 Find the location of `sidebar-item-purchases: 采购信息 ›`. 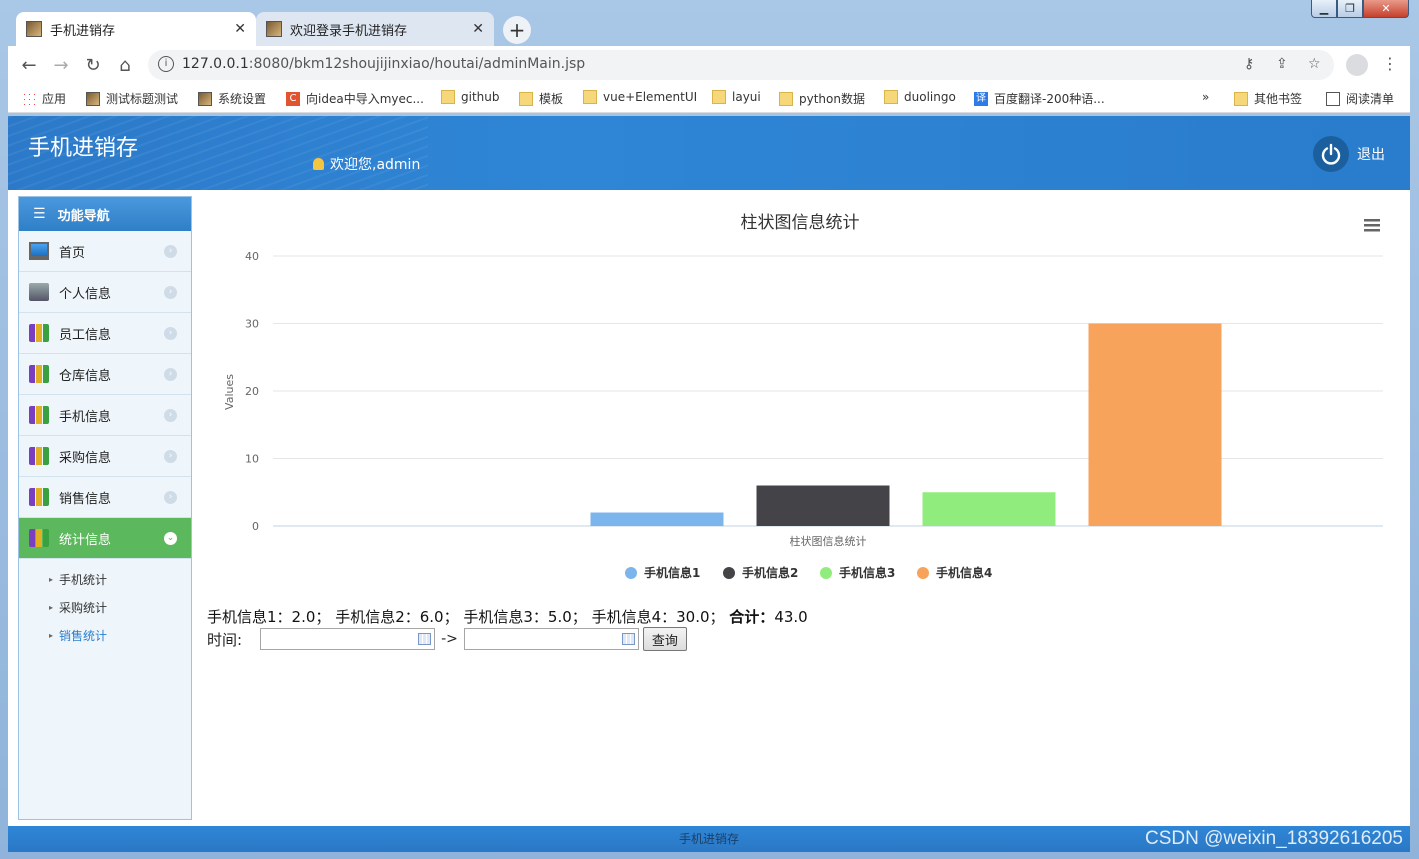

sidebar-item-purchases: 采购信息 › is located at coordinates (105, 456).